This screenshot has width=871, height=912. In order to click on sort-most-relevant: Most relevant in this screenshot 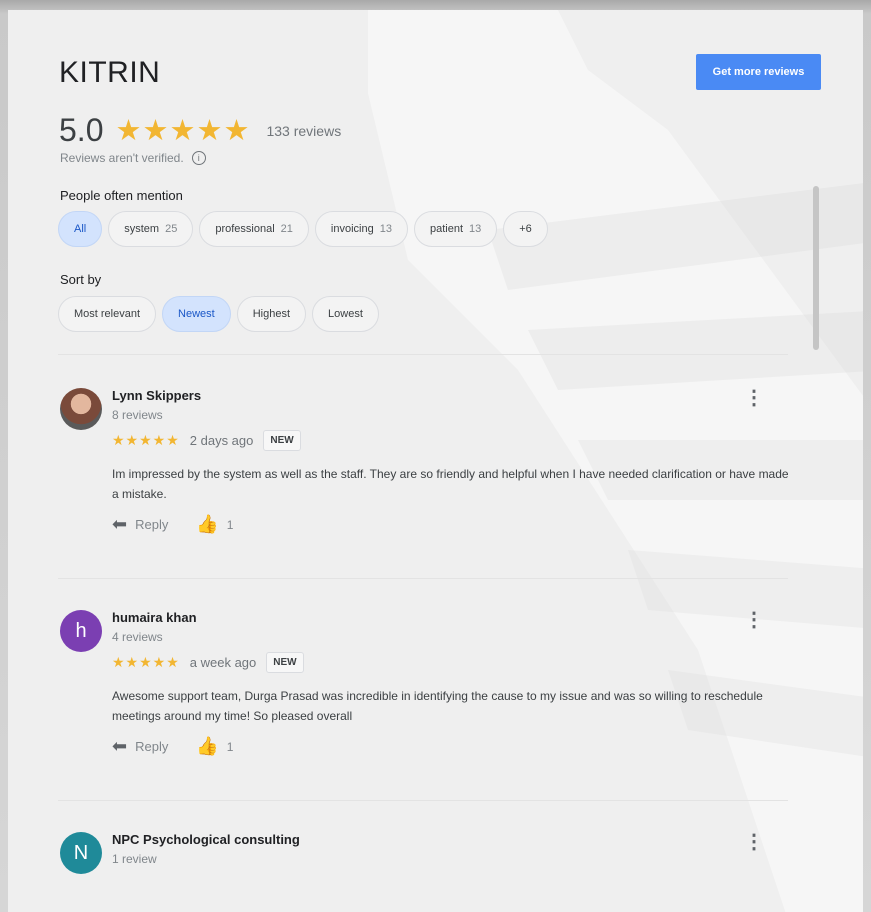, I will do `click(107, 314)`.